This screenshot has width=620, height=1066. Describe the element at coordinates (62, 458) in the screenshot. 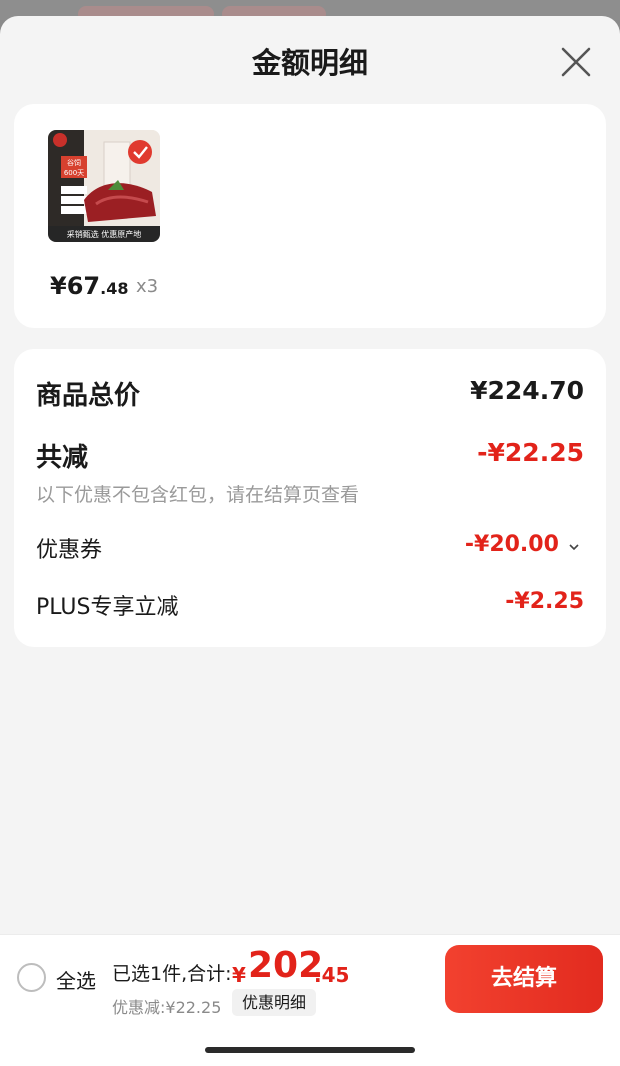

I see `reduce-label: 共减` at that location.